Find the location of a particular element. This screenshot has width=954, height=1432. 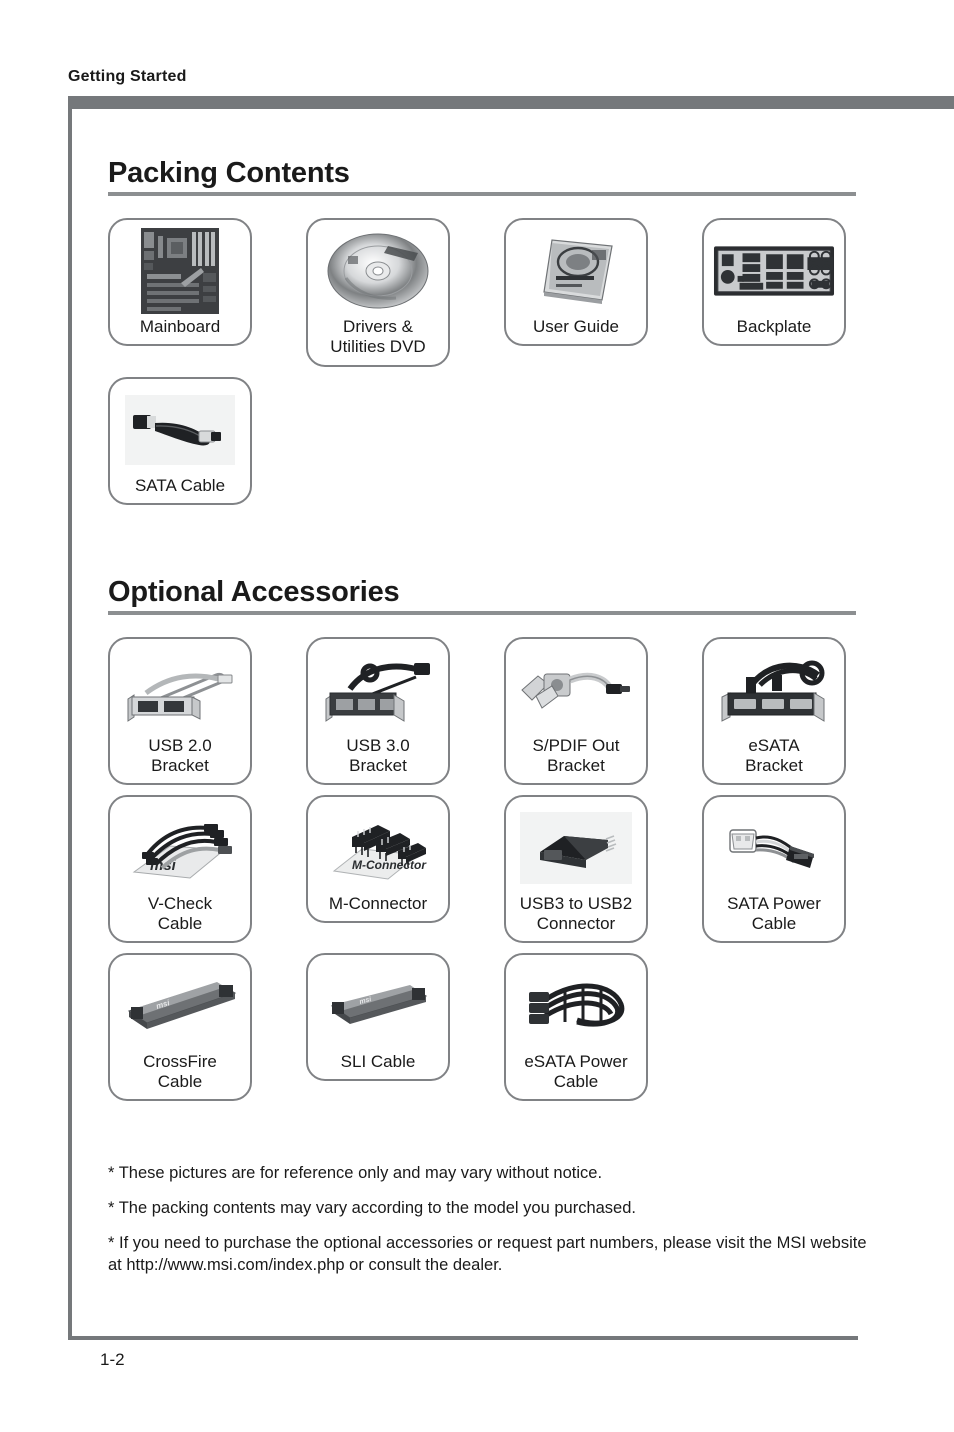

card-cell: msi CrossFire Cable is located at coordinates (207, 1027).